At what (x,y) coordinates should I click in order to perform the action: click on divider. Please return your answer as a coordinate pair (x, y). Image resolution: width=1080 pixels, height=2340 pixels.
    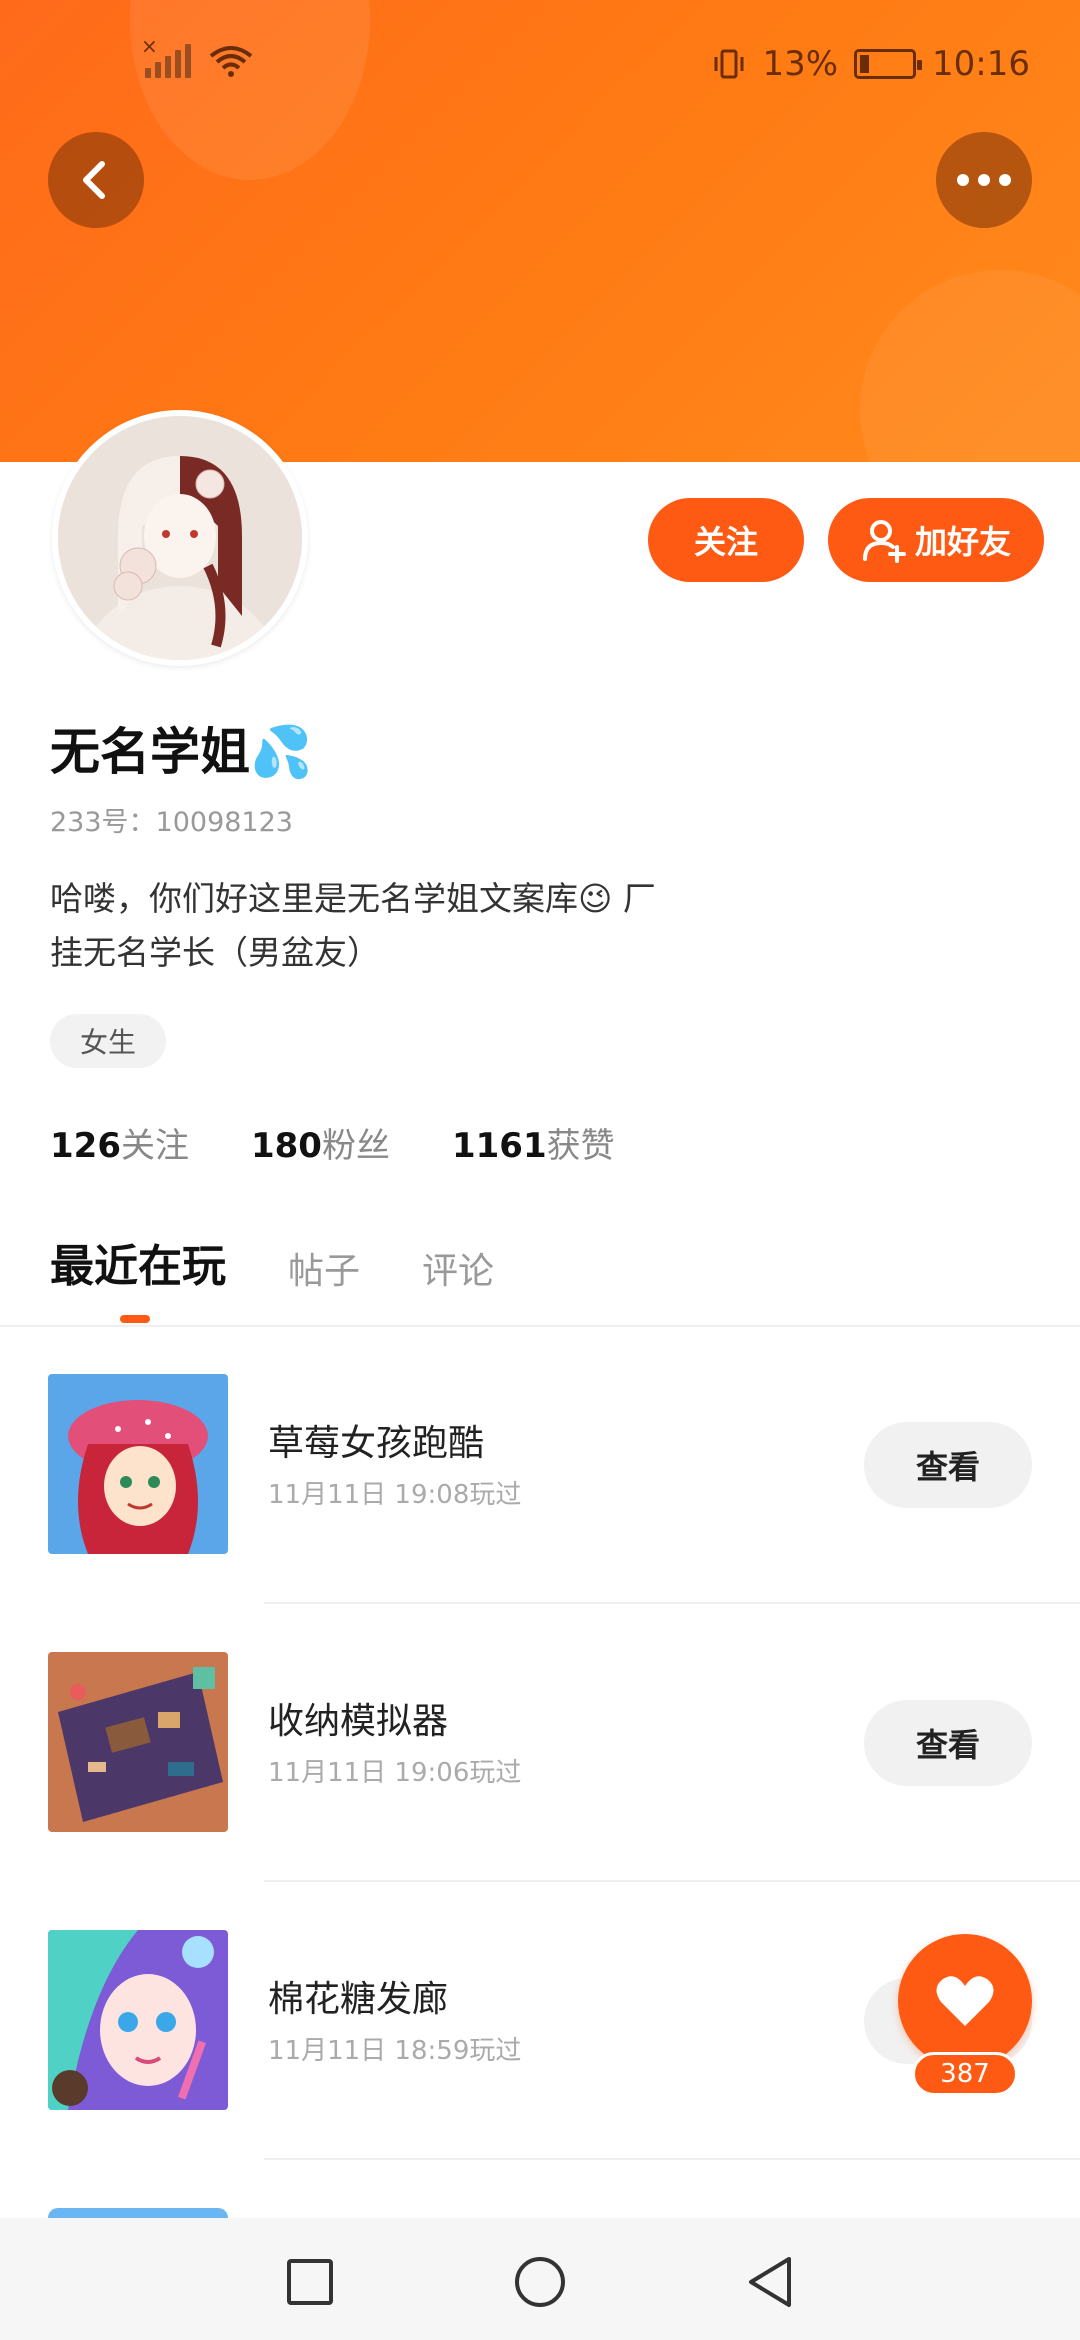
    Looking at the image, I should click on (672, 2159).